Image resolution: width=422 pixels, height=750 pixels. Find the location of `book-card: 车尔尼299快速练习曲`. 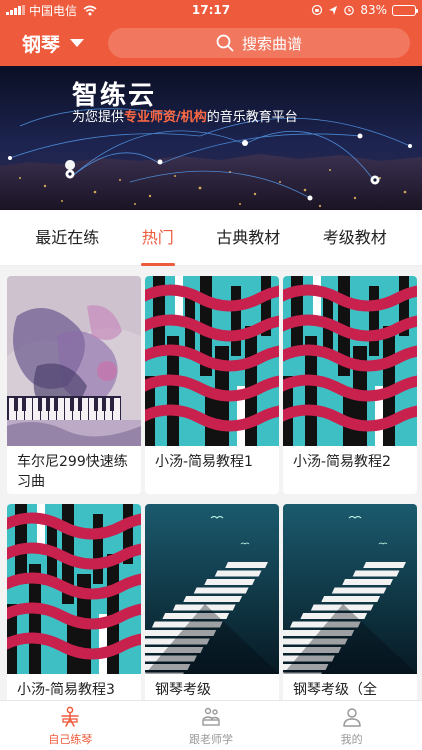

book-card: 车尔尼299快速练习曲 is located at coordinates (74, 385).